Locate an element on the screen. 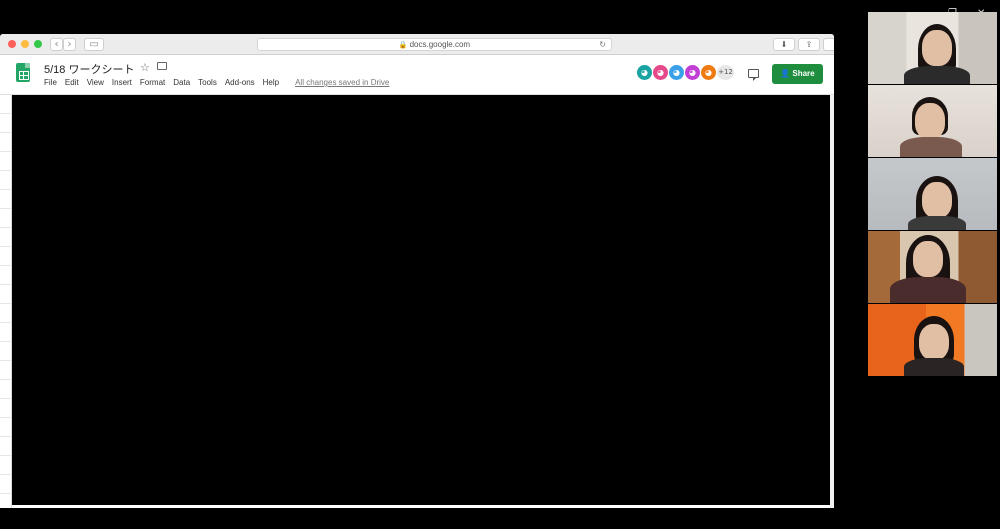 The image size is (1000, 529). sheet-right-edge is located at coordinates (832, 301).